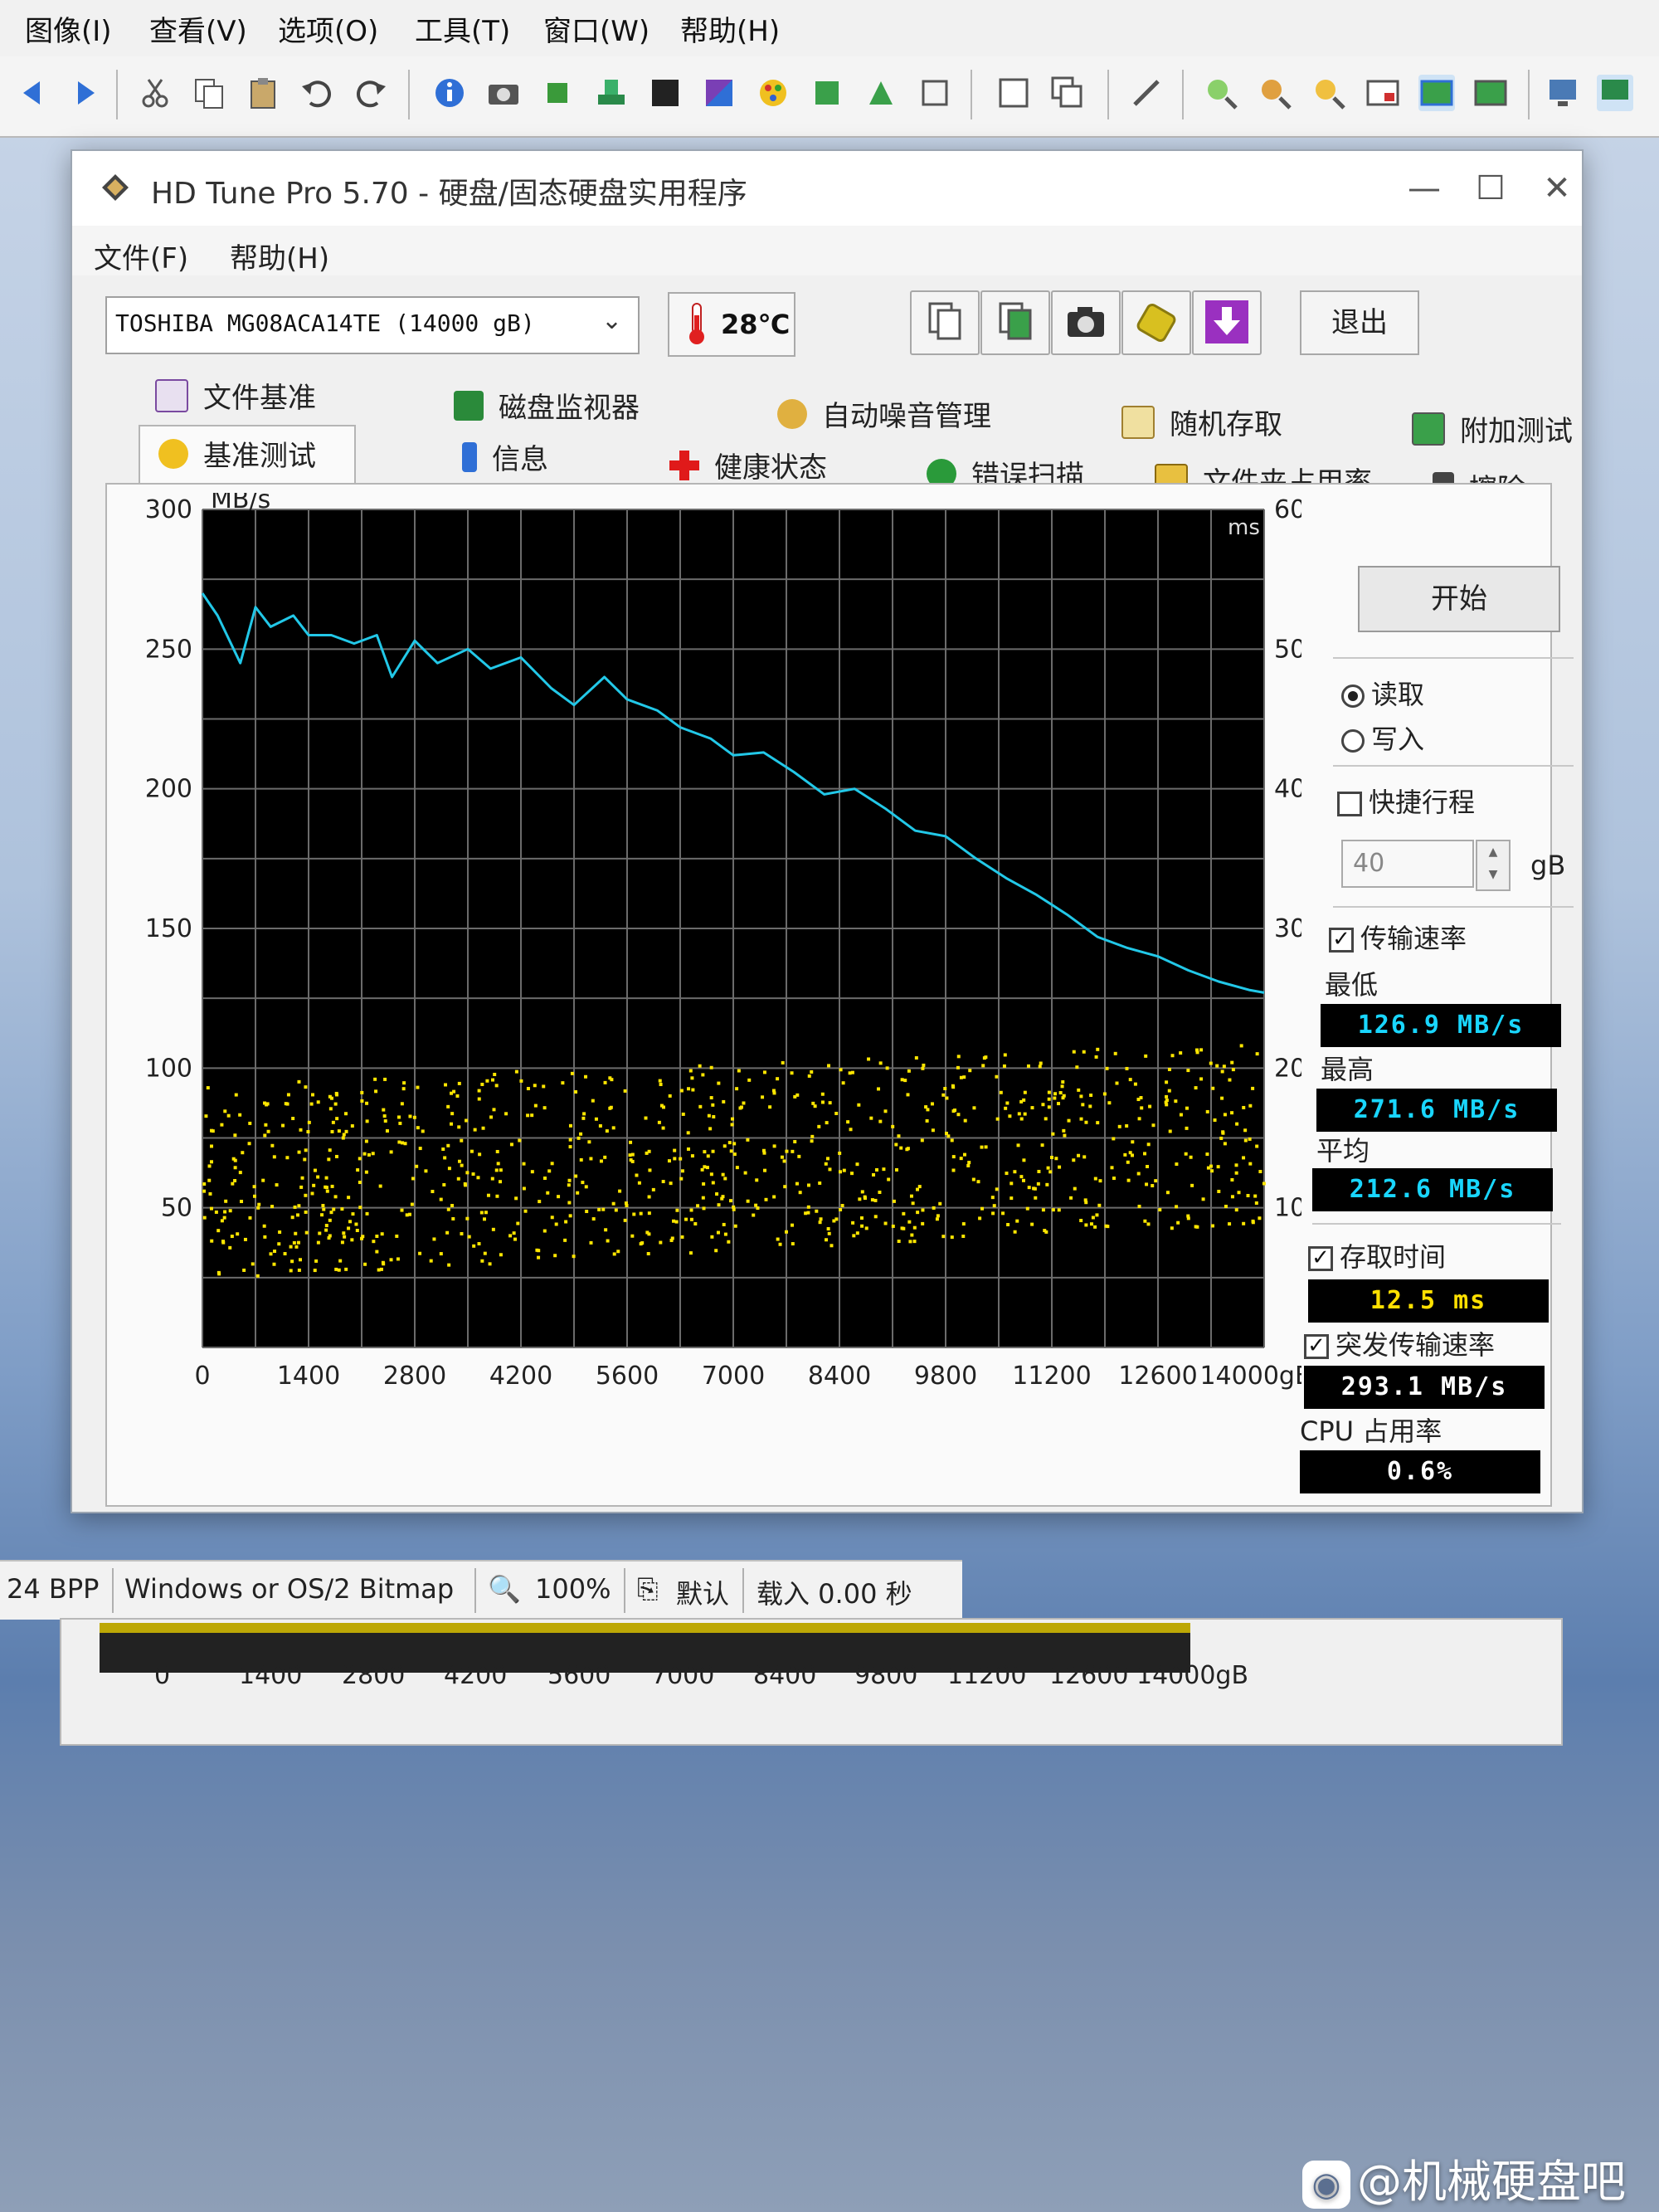 The width and height of the screenshot is (1659, 2212). Describe the element at coordinates (1406, 801) in the screenshot. I see `short-stroke-checkbox: 快捷行程` at that location.